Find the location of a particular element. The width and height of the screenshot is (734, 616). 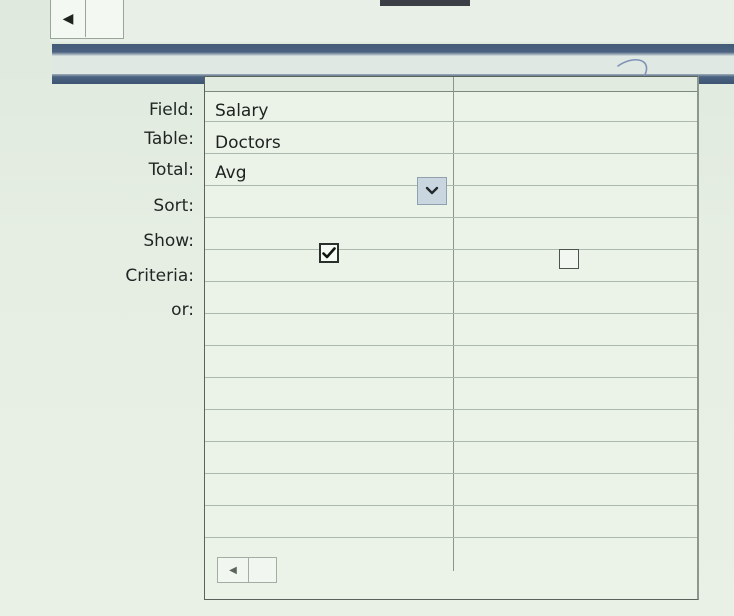

row-label-sort: Sort: is located at coordinates (173, 206).